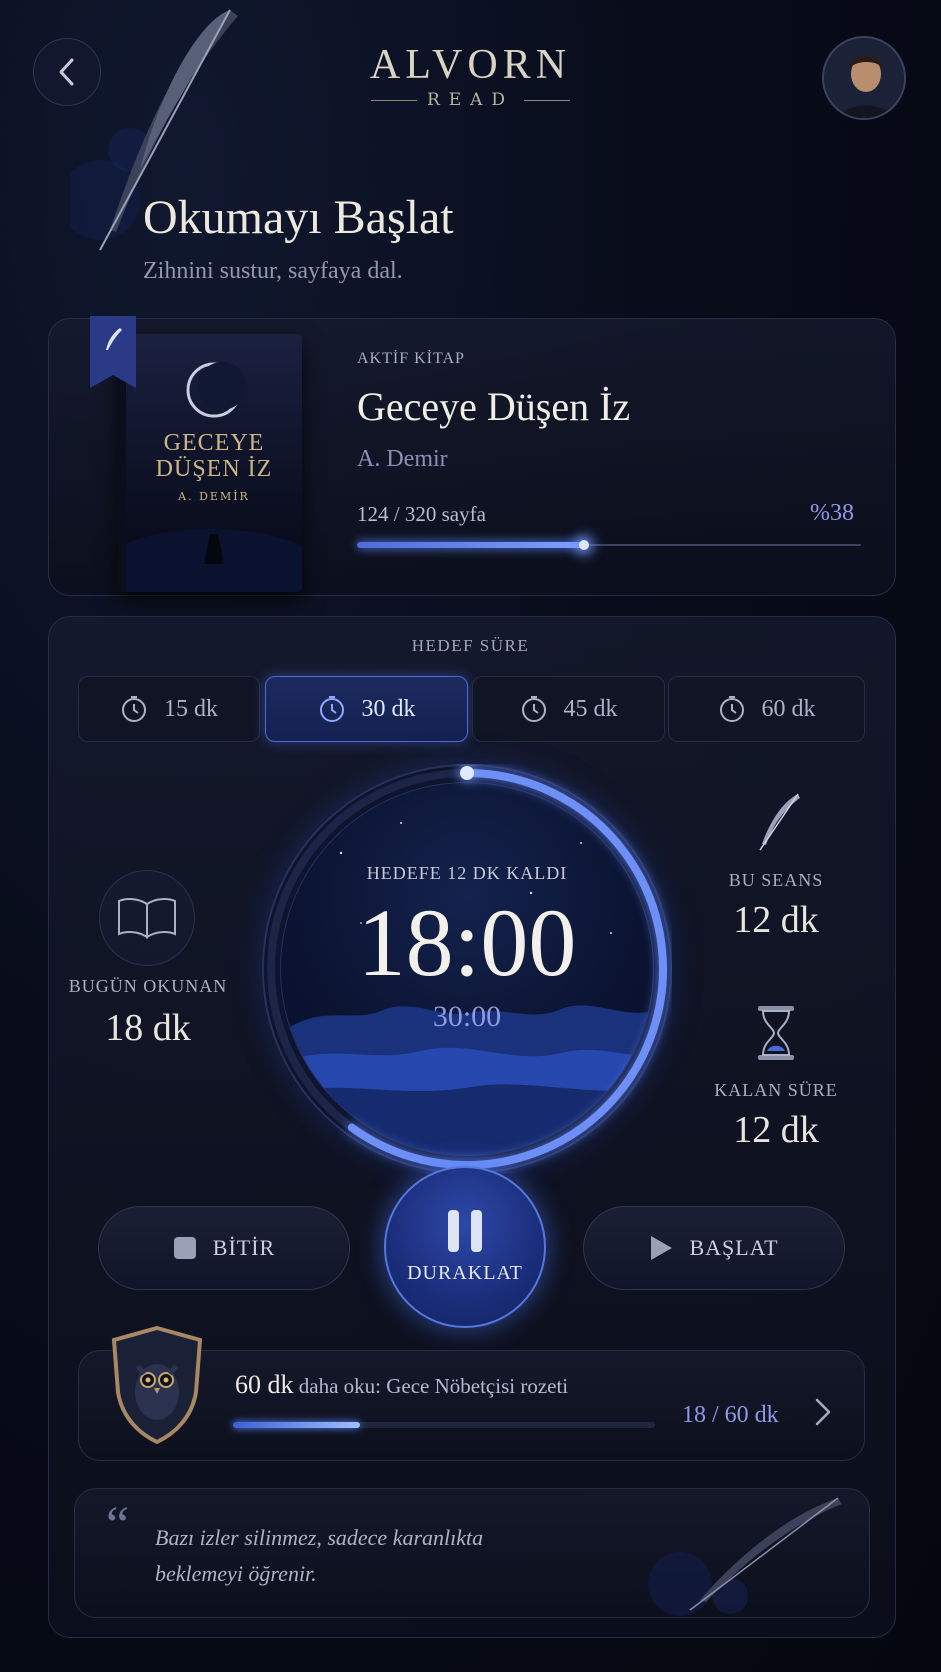 The height and width of the screenshot is (1672, 941). I want to click on duration-15-button: 15 dk, so click(169, 709).